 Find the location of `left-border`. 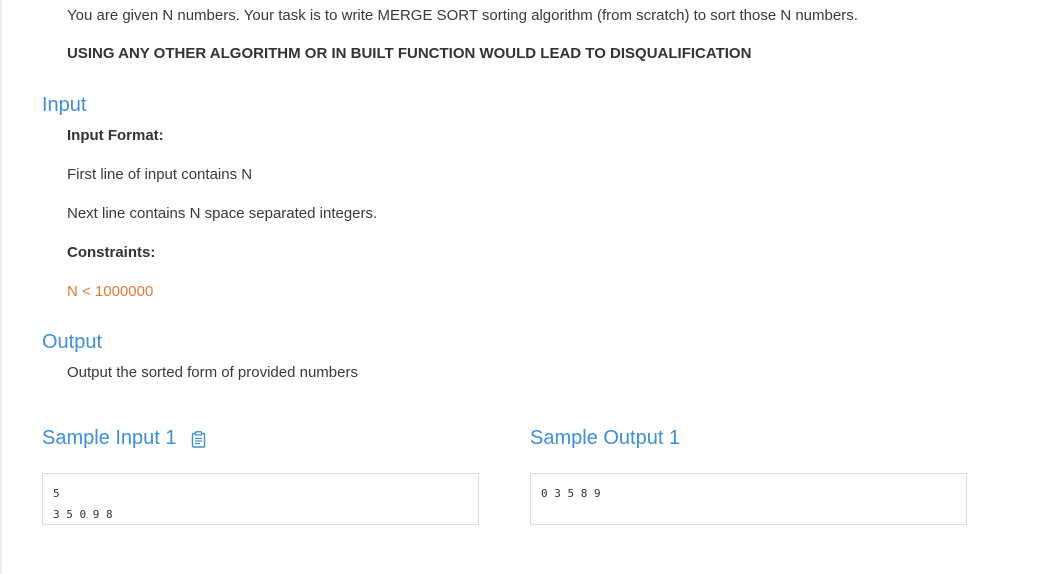

left-border is located at coordinates (1, 287).